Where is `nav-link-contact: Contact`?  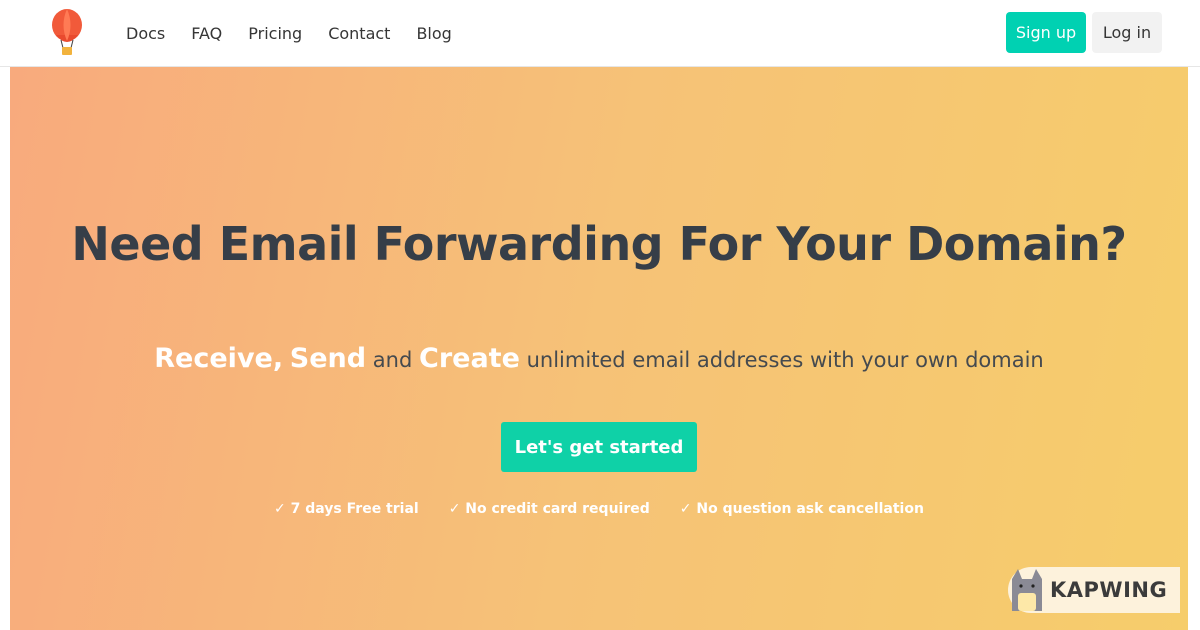
nav-link-contact: Contact is located at coordinates (359, 33).